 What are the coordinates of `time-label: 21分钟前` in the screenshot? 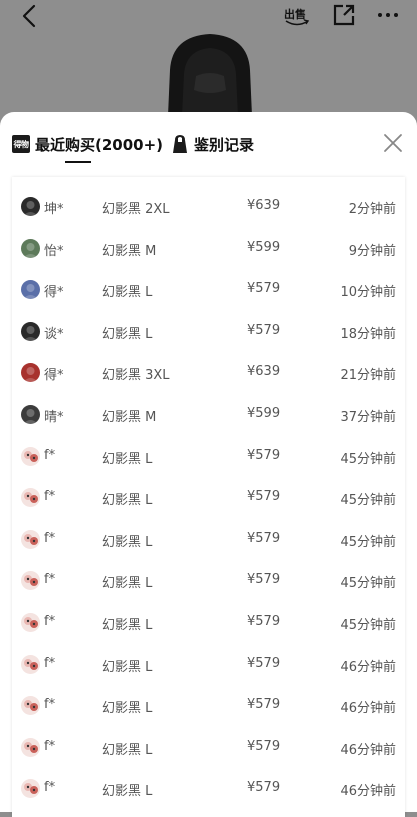 It's located at (368, 376).